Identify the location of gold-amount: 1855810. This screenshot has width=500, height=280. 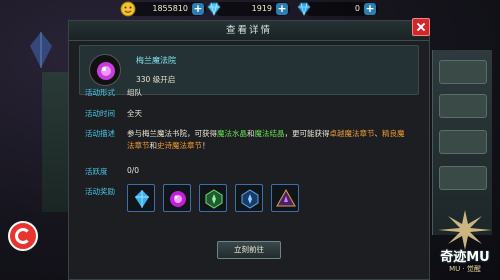
(170, 8).